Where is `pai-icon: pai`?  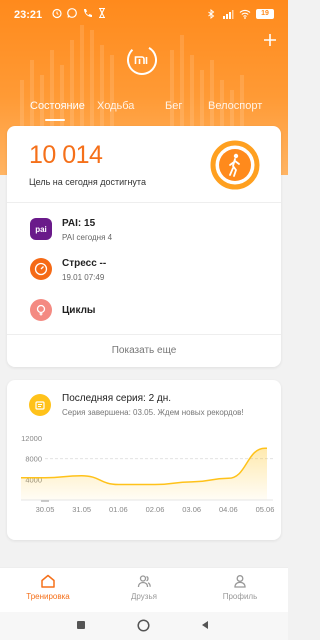 pai-icon: pai is located at coordinates (41, 229).